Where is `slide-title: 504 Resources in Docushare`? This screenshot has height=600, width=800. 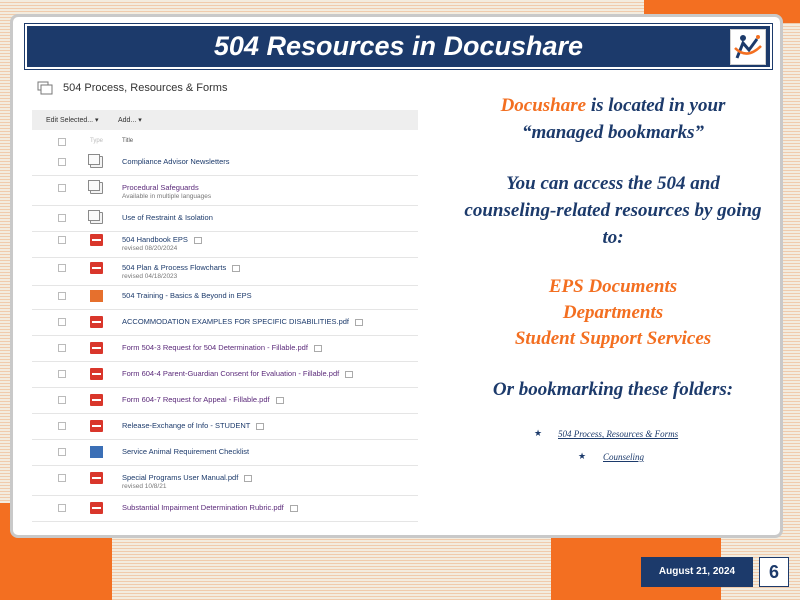
slide-title: 504 Resources in Docushare is located at coordinates (398, 46).